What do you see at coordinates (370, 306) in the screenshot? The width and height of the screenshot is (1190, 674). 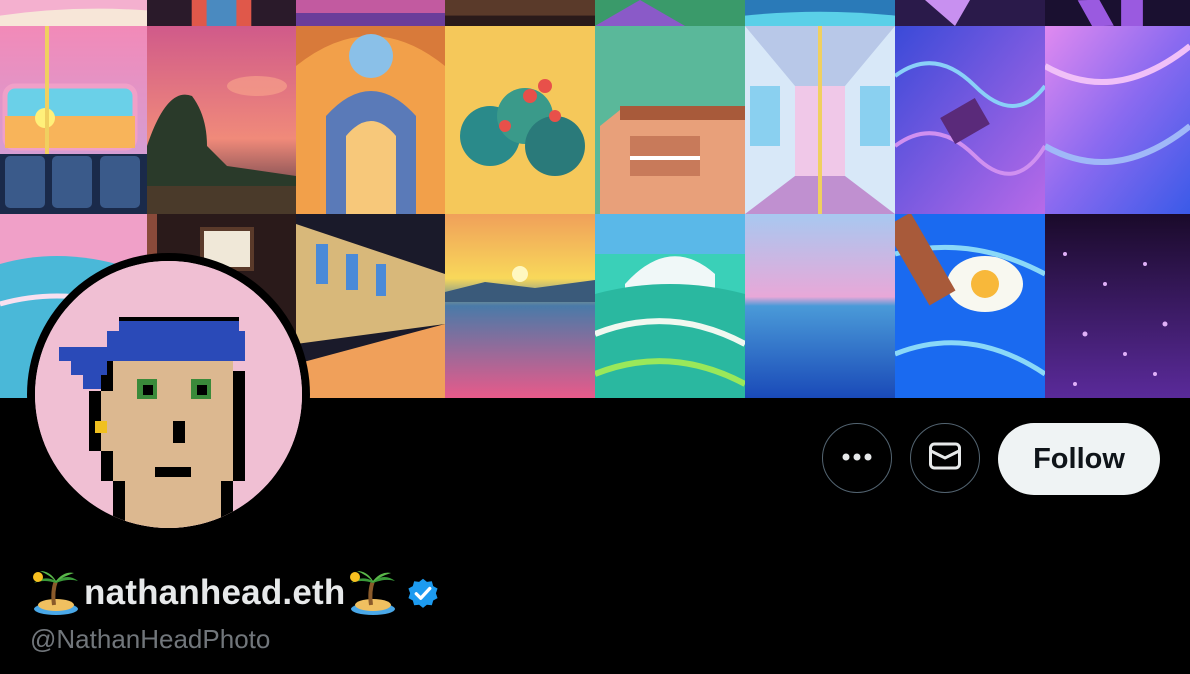 I see `banner-tile-train-station` at bounding box center [370, 306].